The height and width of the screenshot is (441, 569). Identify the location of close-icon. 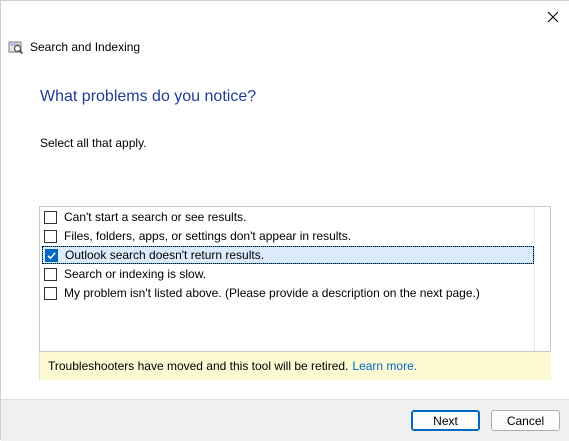
(553, 17).